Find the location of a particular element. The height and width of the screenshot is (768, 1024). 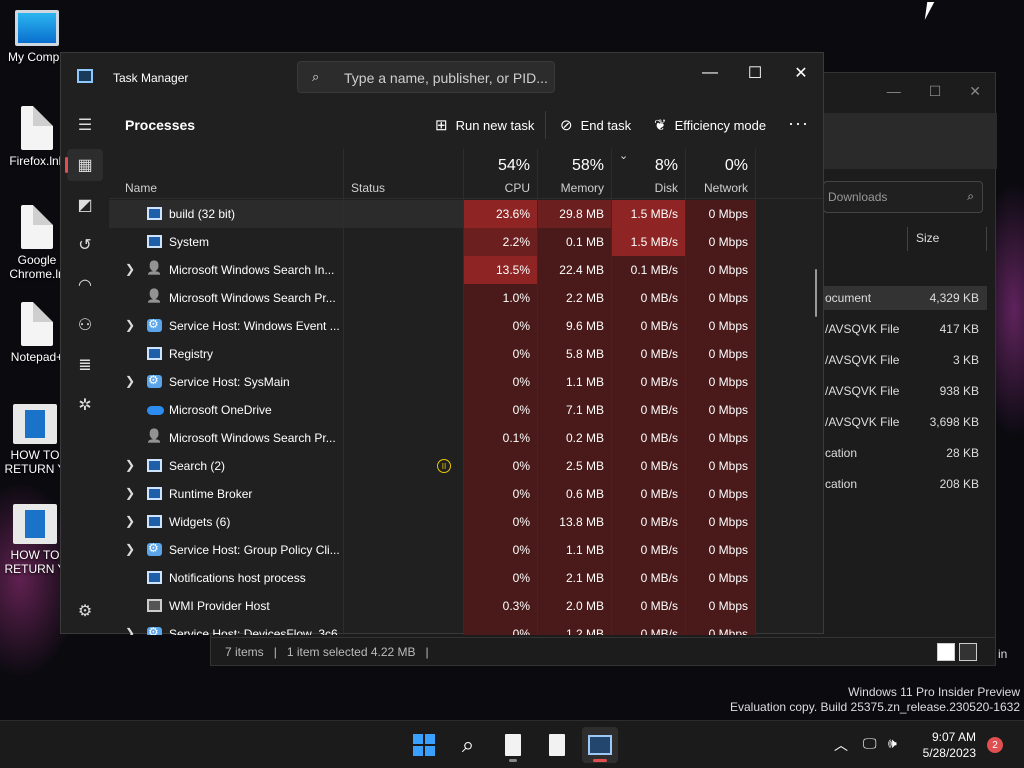

maximize-button: ☐ is located at coordinates (755, 73).